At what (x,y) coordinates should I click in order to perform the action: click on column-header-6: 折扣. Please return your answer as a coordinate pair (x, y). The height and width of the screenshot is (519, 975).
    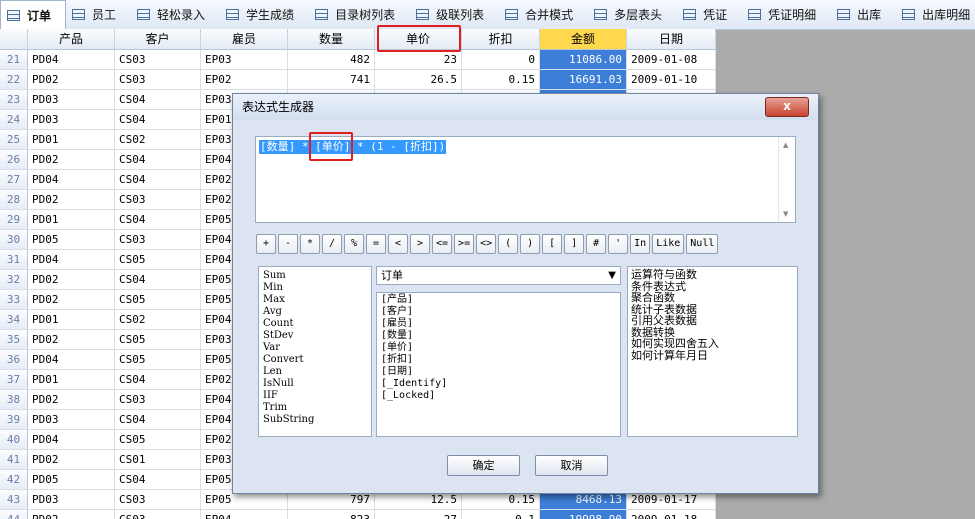
    Looking at the image, I should click on (501, 39).